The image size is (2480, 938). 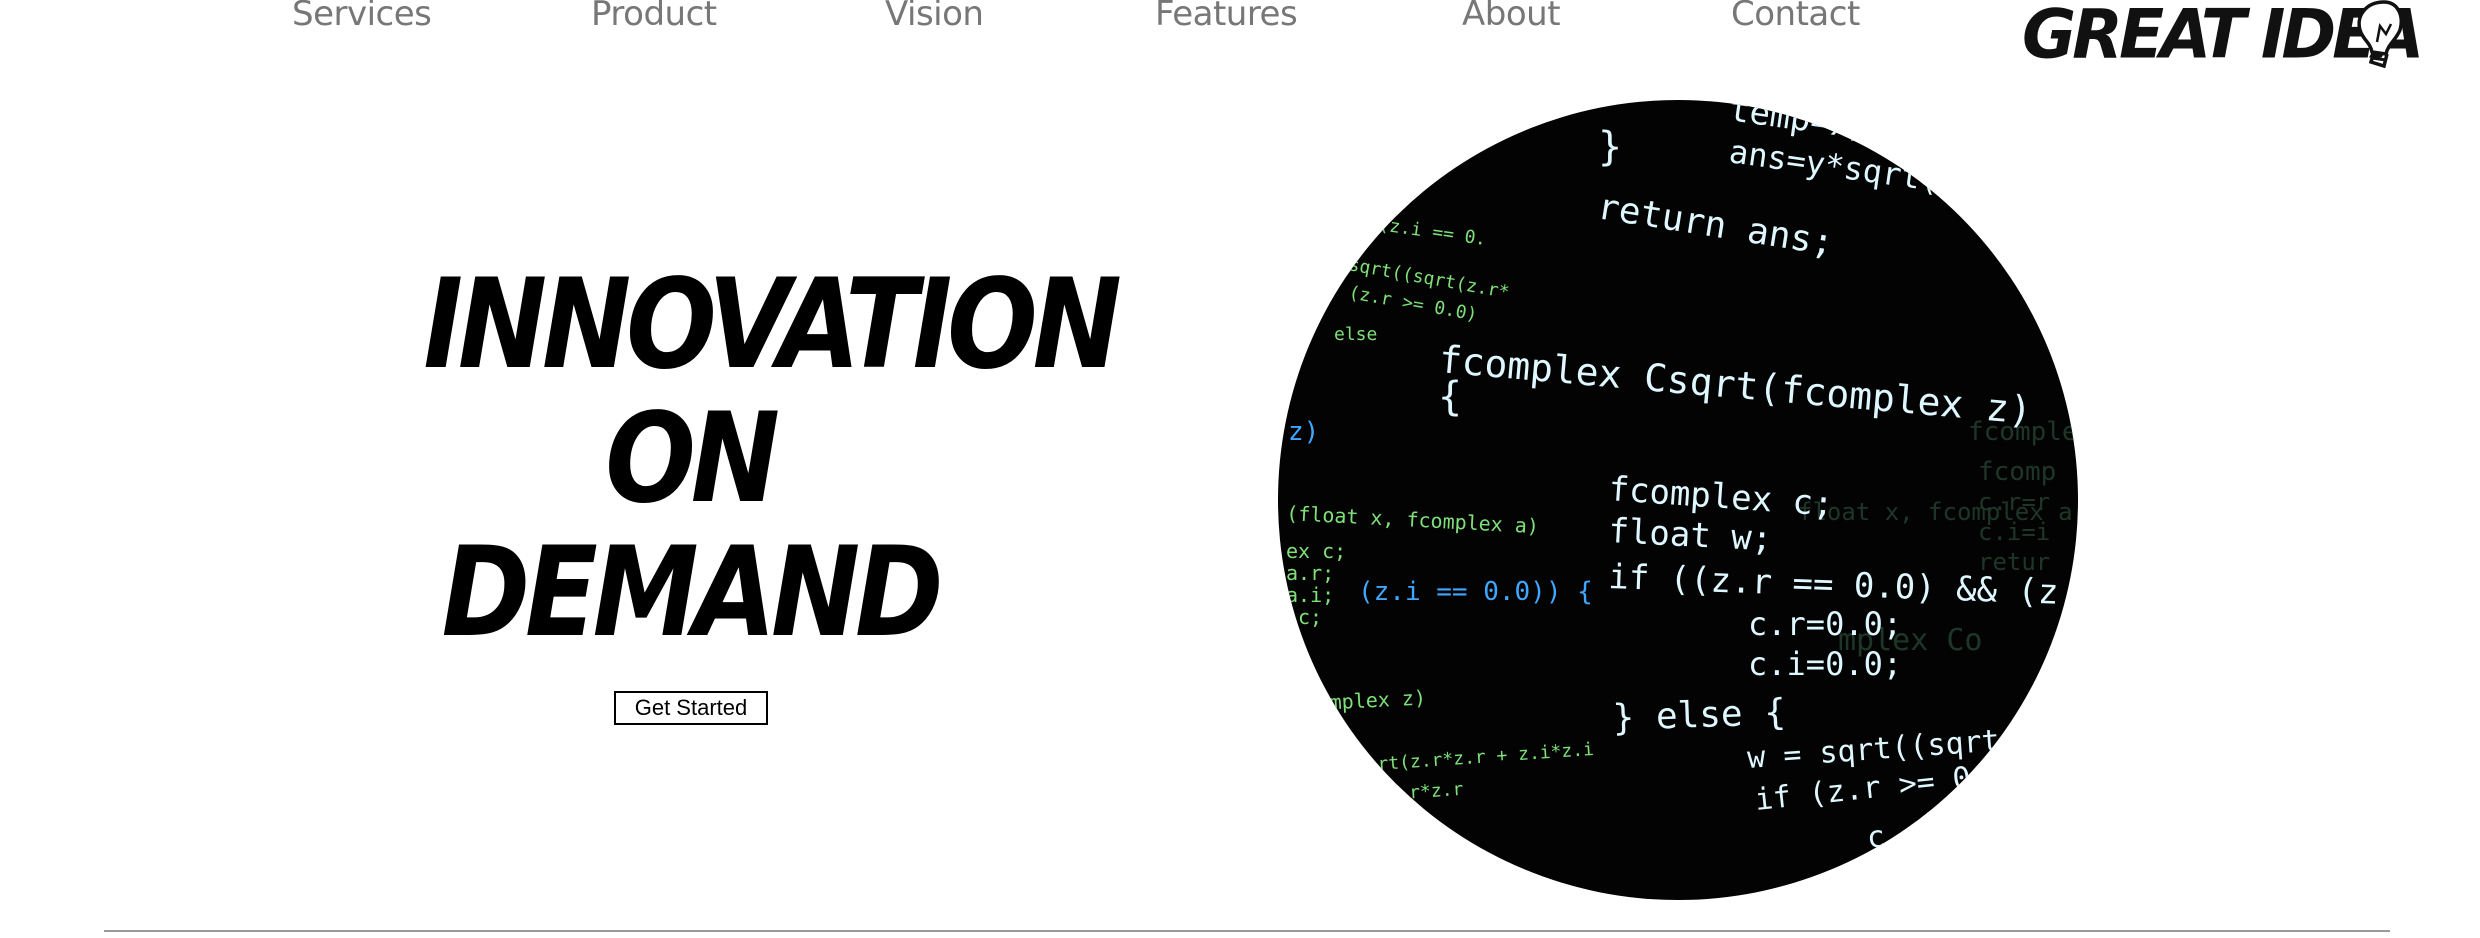 What do you see at coordinates (1610, 147) in the screenshot?
I see `code-line: }` at bounding box center [1610, 147].